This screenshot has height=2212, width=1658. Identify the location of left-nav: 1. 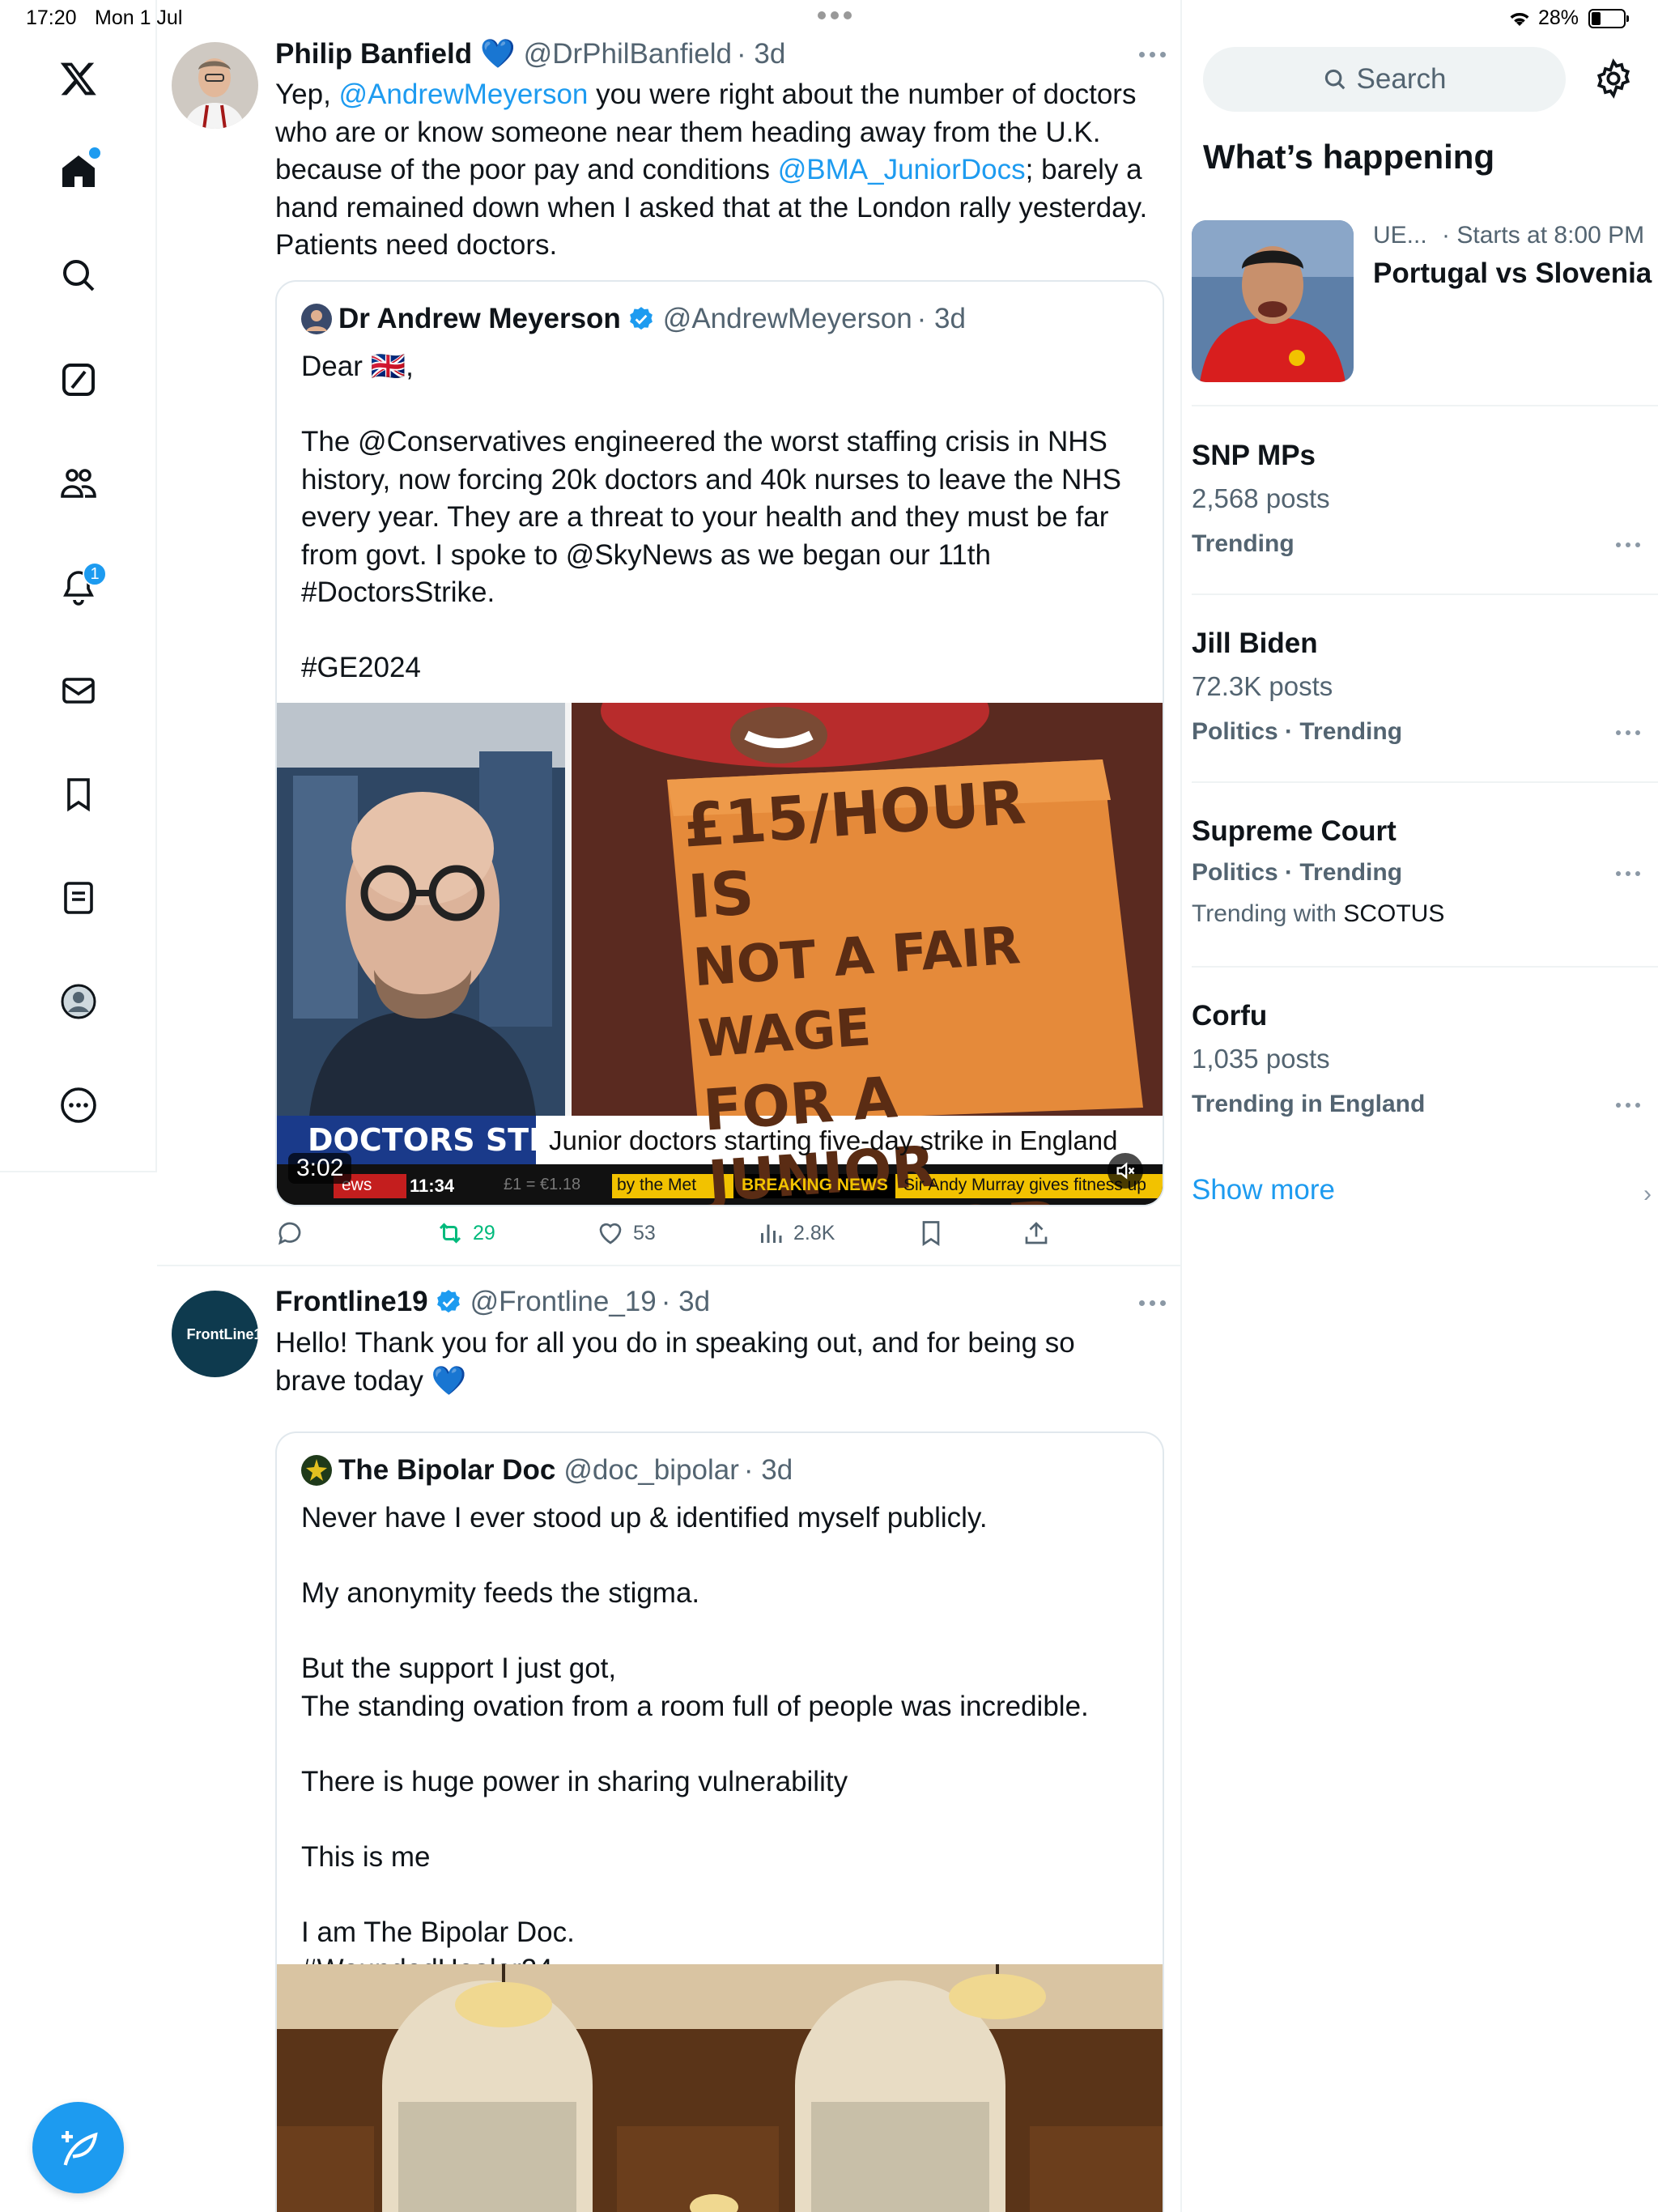
(78, 586).